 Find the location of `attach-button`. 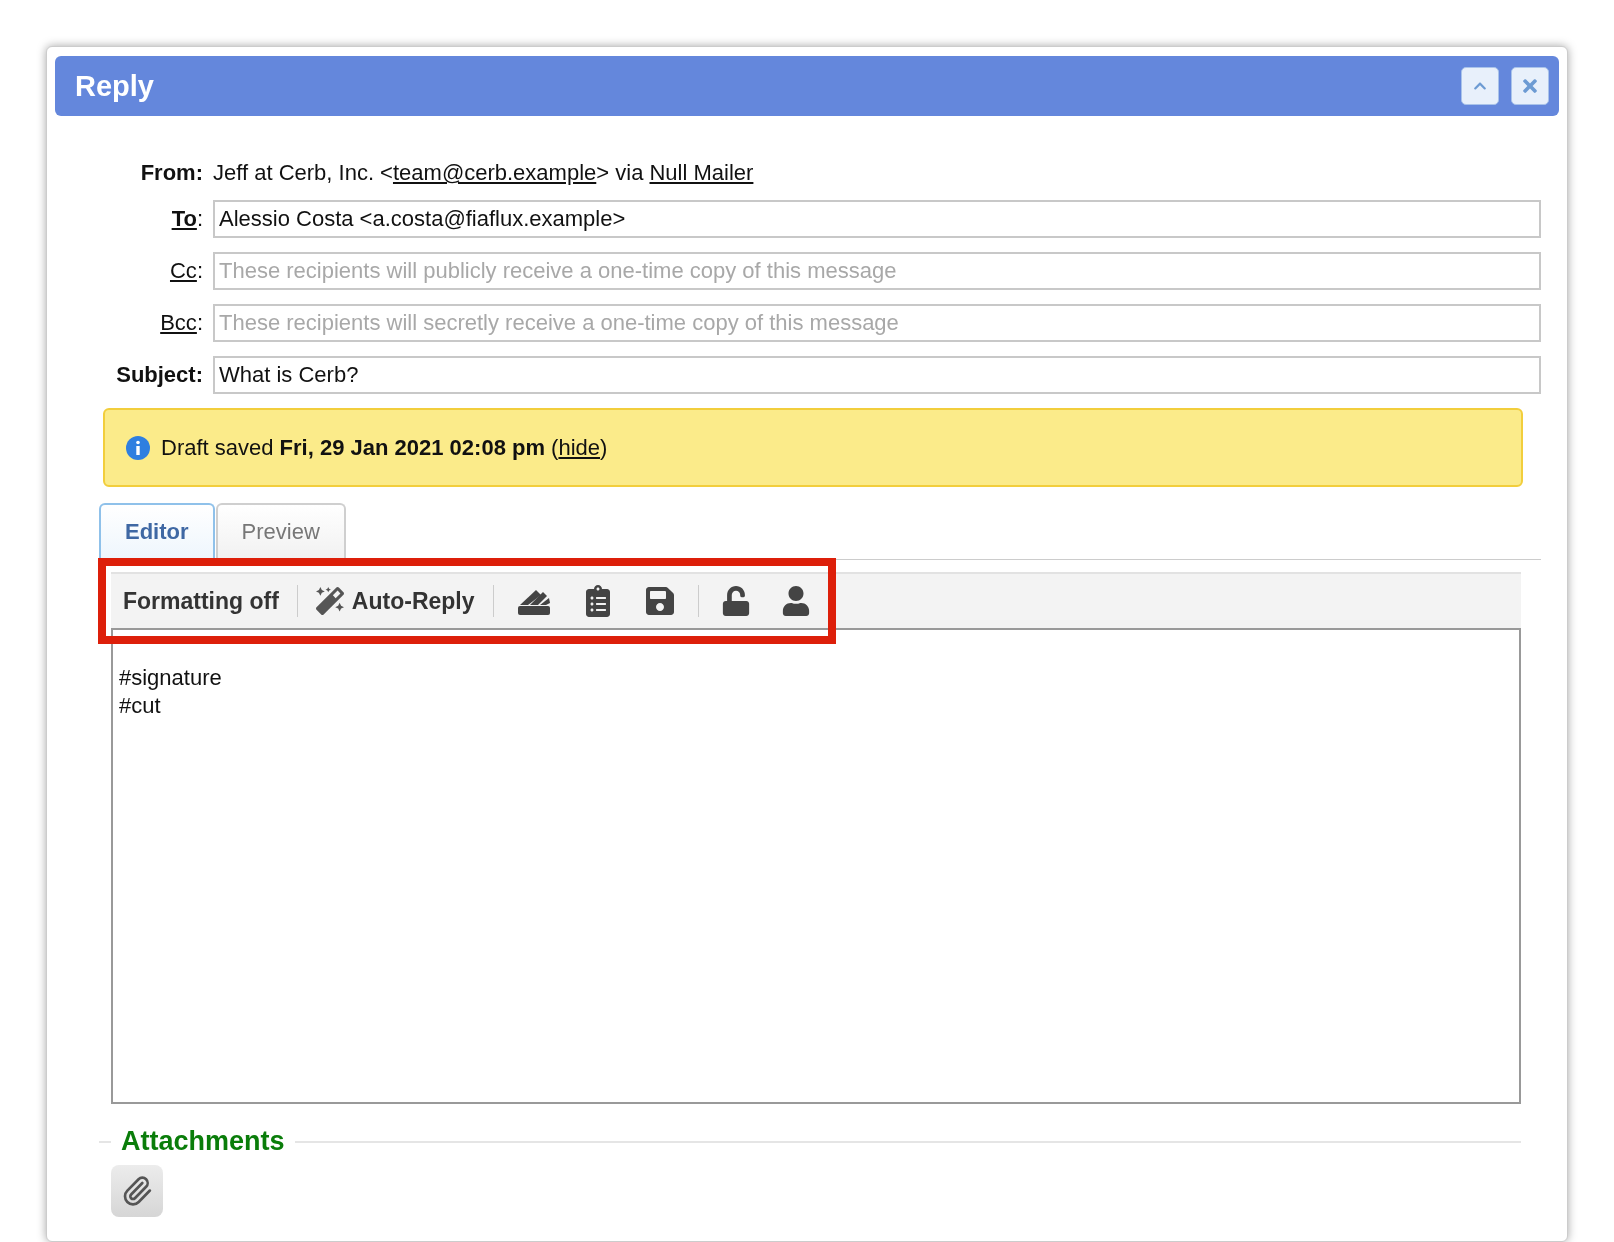

attach-button is located at coordinates (137, 1191).